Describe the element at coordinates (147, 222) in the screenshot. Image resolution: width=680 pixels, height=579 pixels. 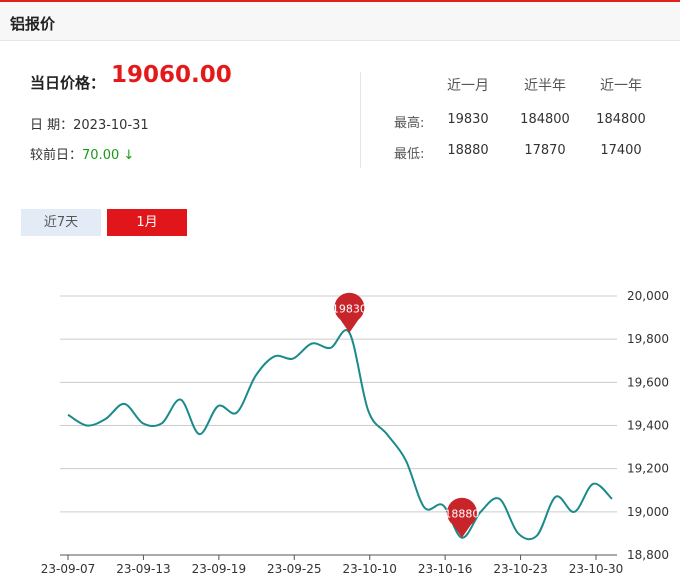
I see `tab-1-month: 1月` at that location.